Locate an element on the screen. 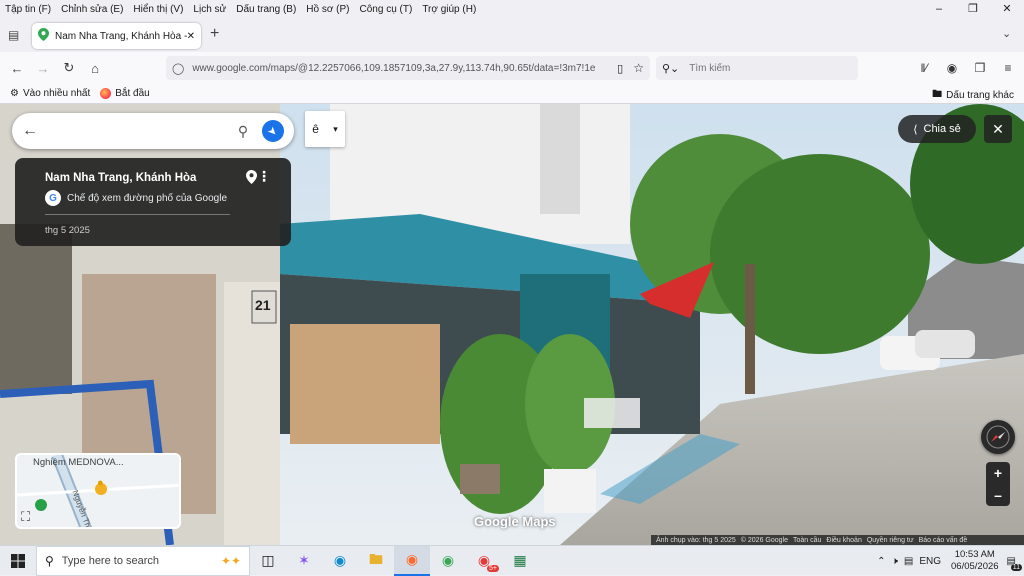  account-icon: ◉ is located at coordinates (952, 68).